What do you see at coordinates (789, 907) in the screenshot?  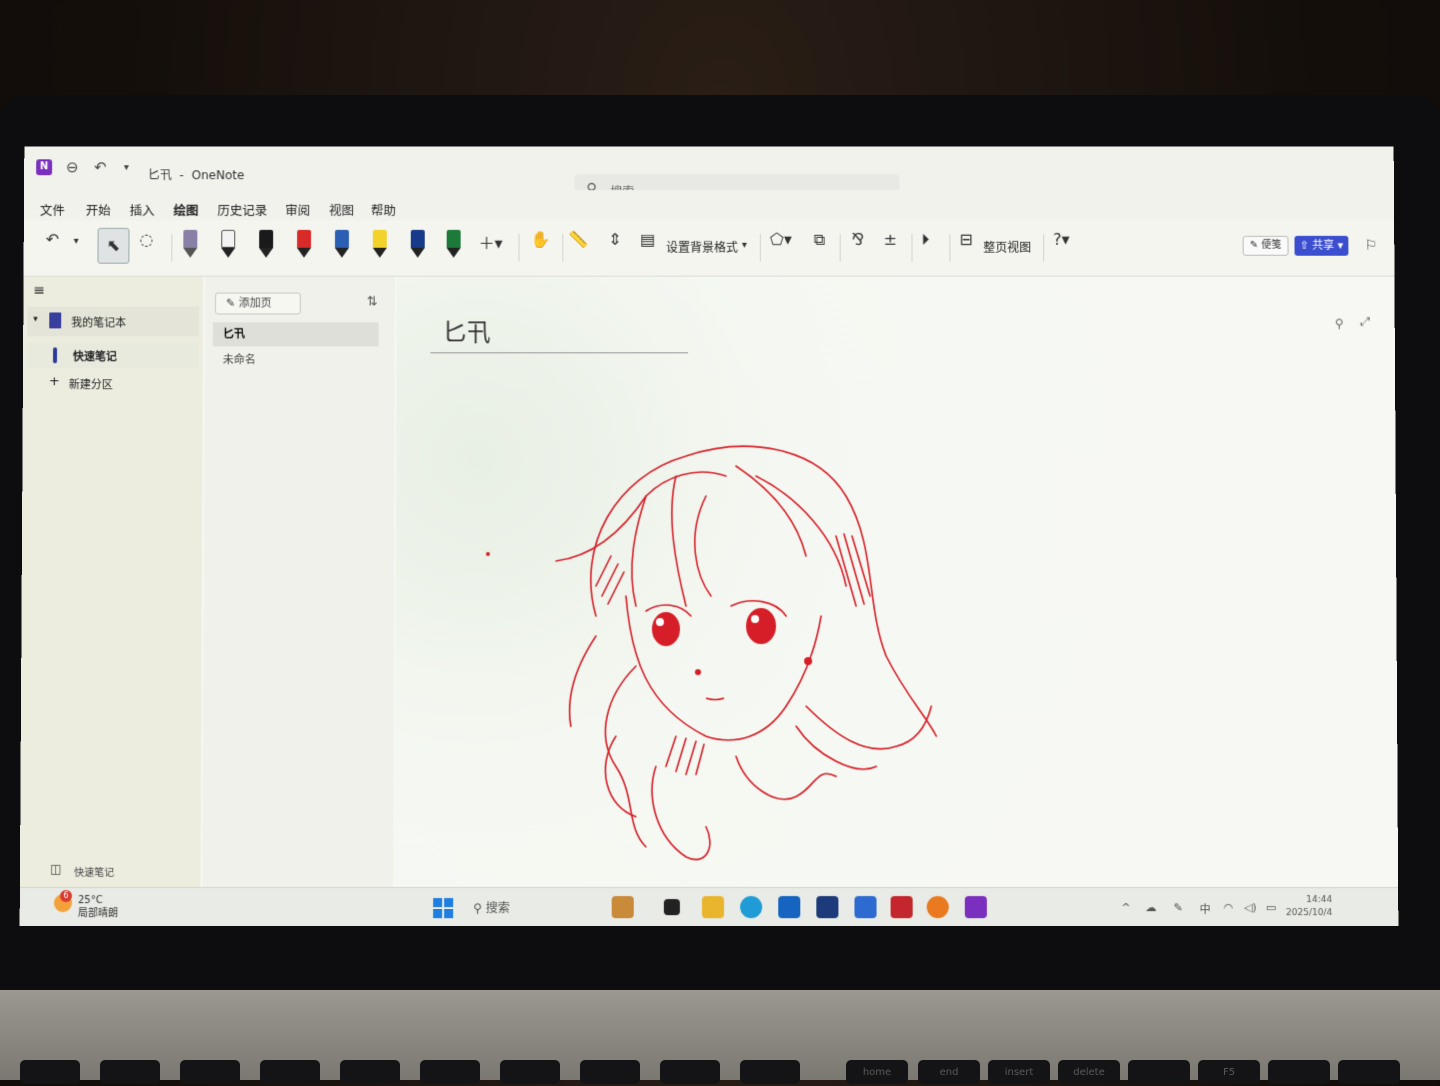 I see `outlook-icon` at bounding box center [789, 907].